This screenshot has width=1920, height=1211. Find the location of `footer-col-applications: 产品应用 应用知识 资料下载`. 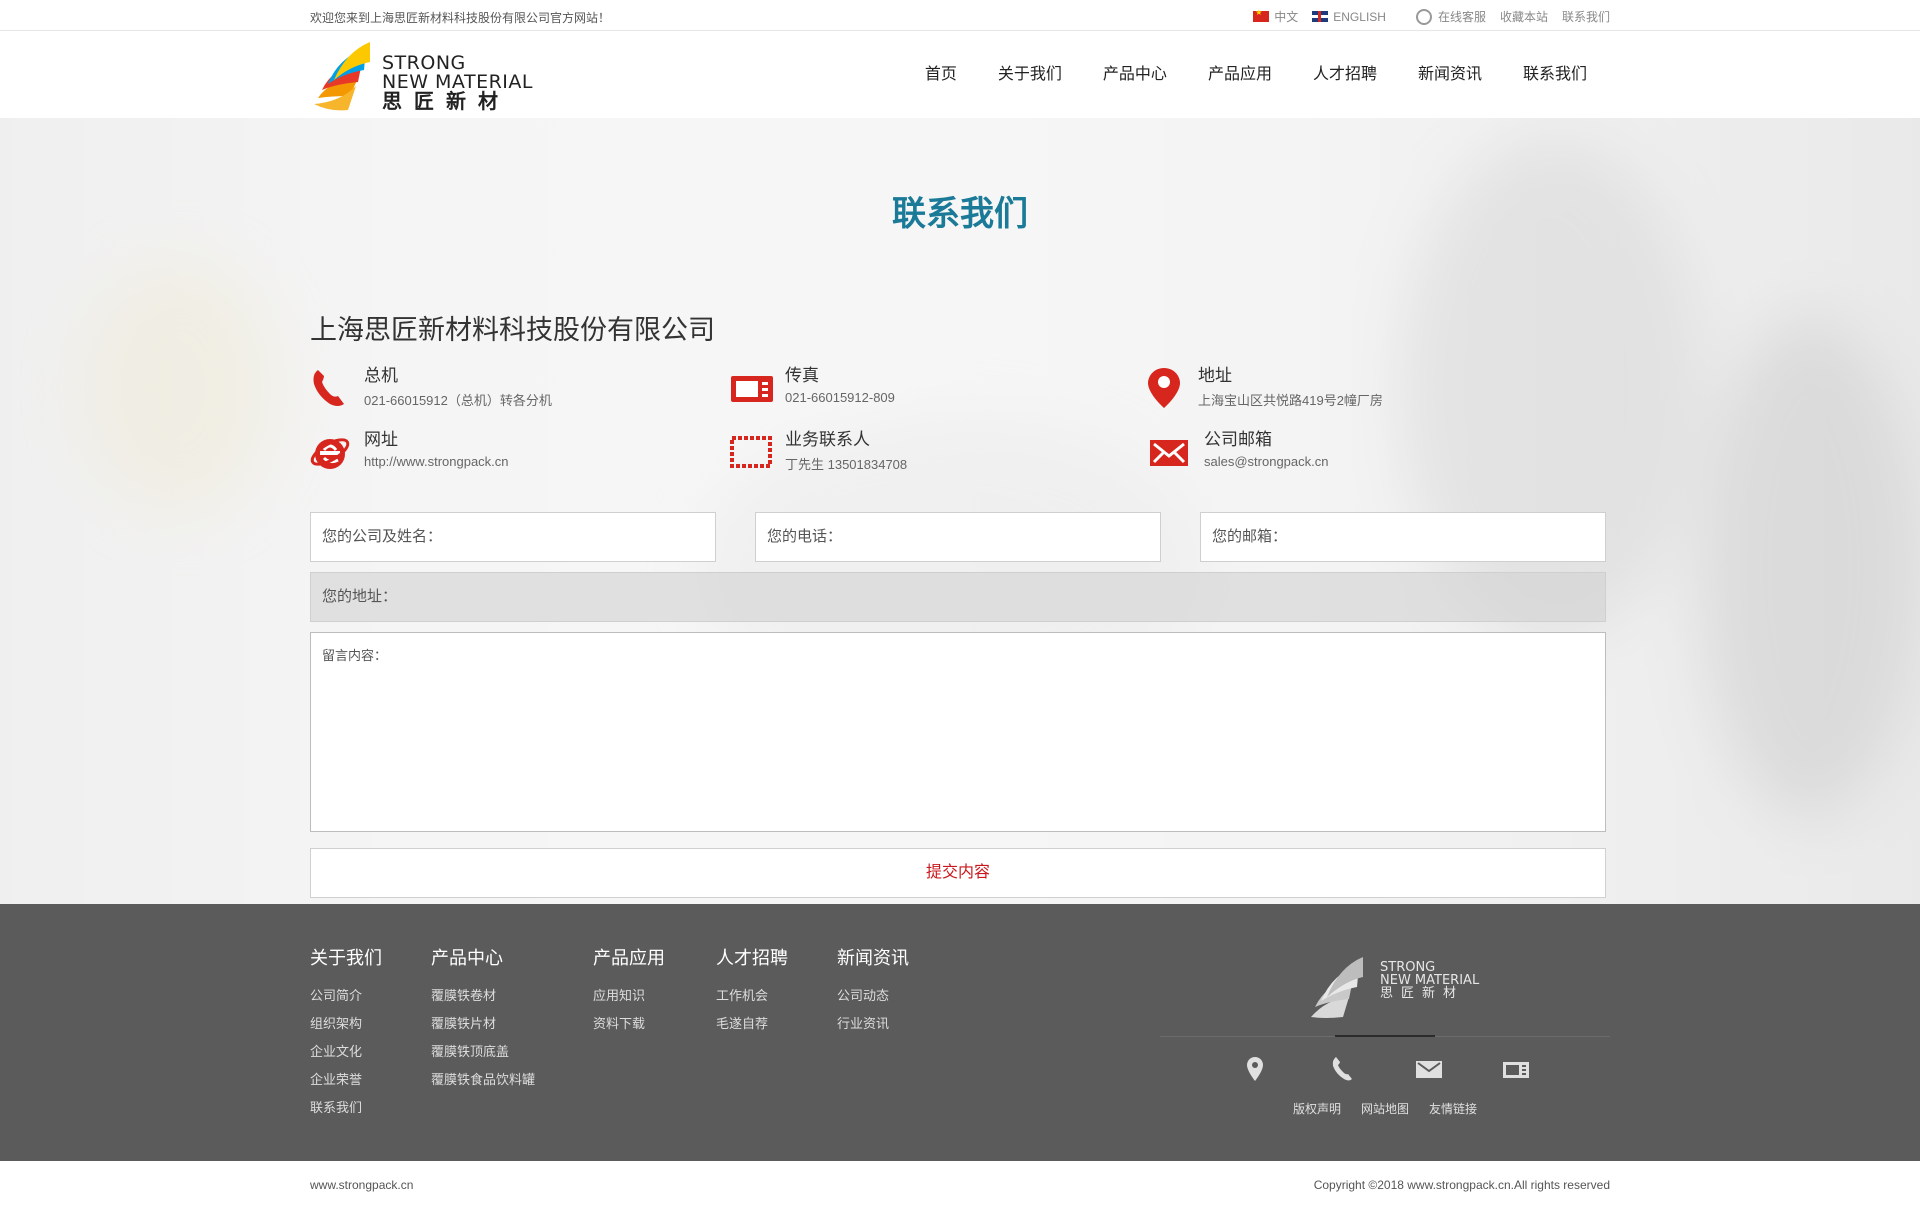

footer-col-applications: 产品应用 应用知识 资料下载 is located at coordinates (629, 991).